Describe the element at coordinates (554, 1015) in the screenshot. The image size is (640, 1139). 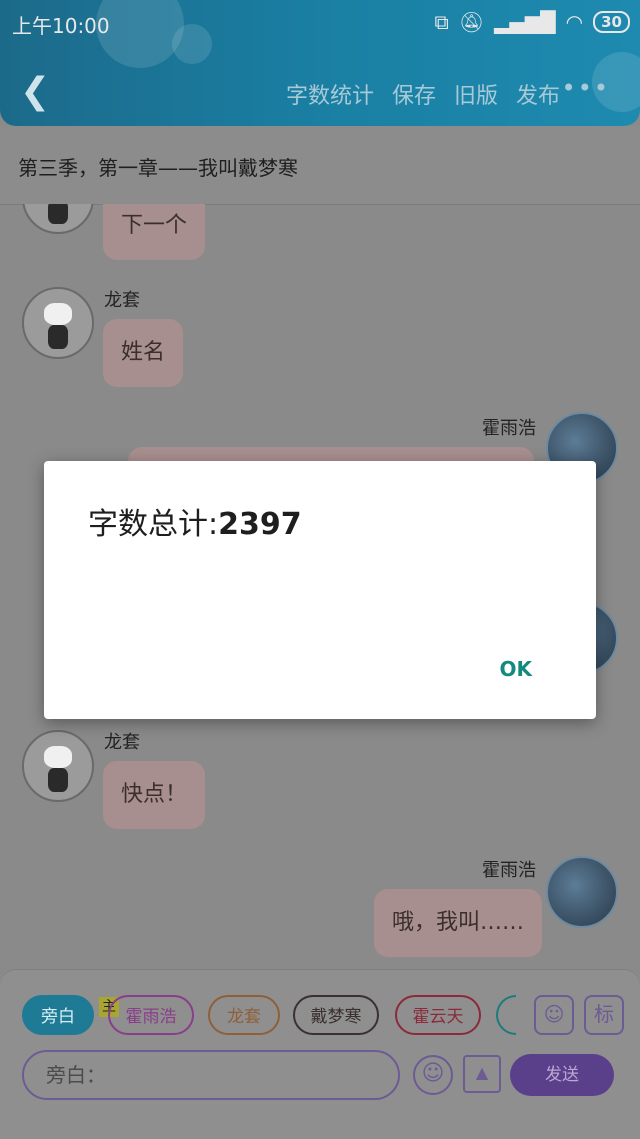
I see `person-icon: ☺` at that location.